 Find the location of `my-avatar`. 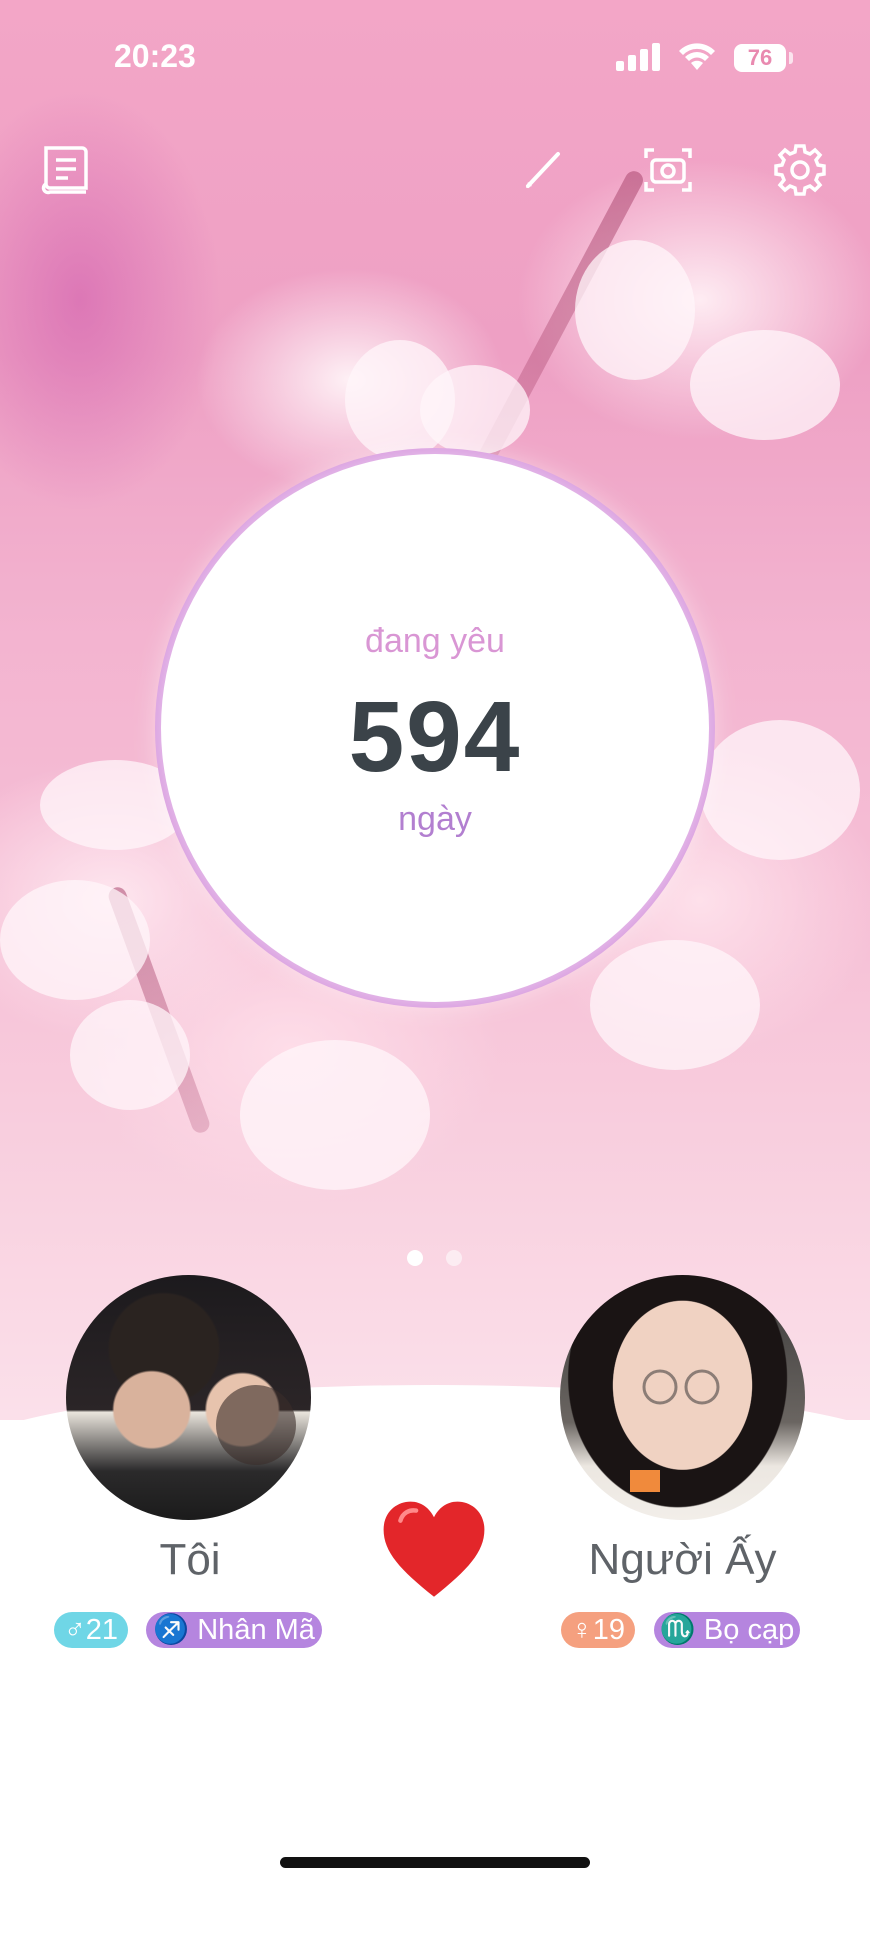

my-avatar is located at coordinates (188, 1397).